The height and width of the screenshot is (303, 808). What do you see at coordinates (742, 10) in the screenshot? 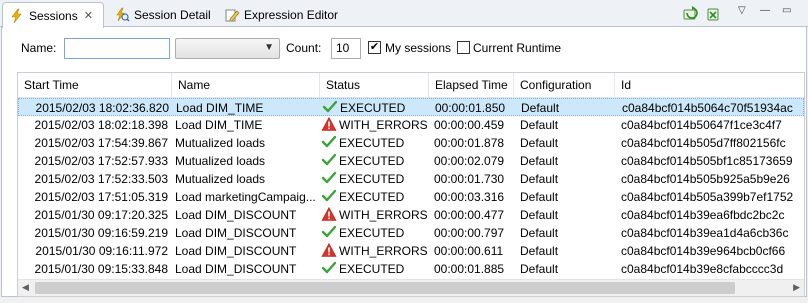
I see `view-menu-icon: ▽` at bounding box center [742, 10].